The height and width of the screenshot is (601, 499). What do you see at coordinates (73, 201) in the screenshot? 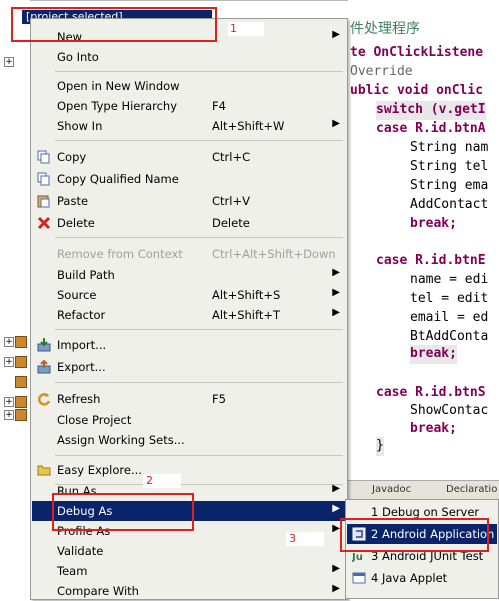
I see `menu-item-label: Paste` at bounding box center [73, 201].